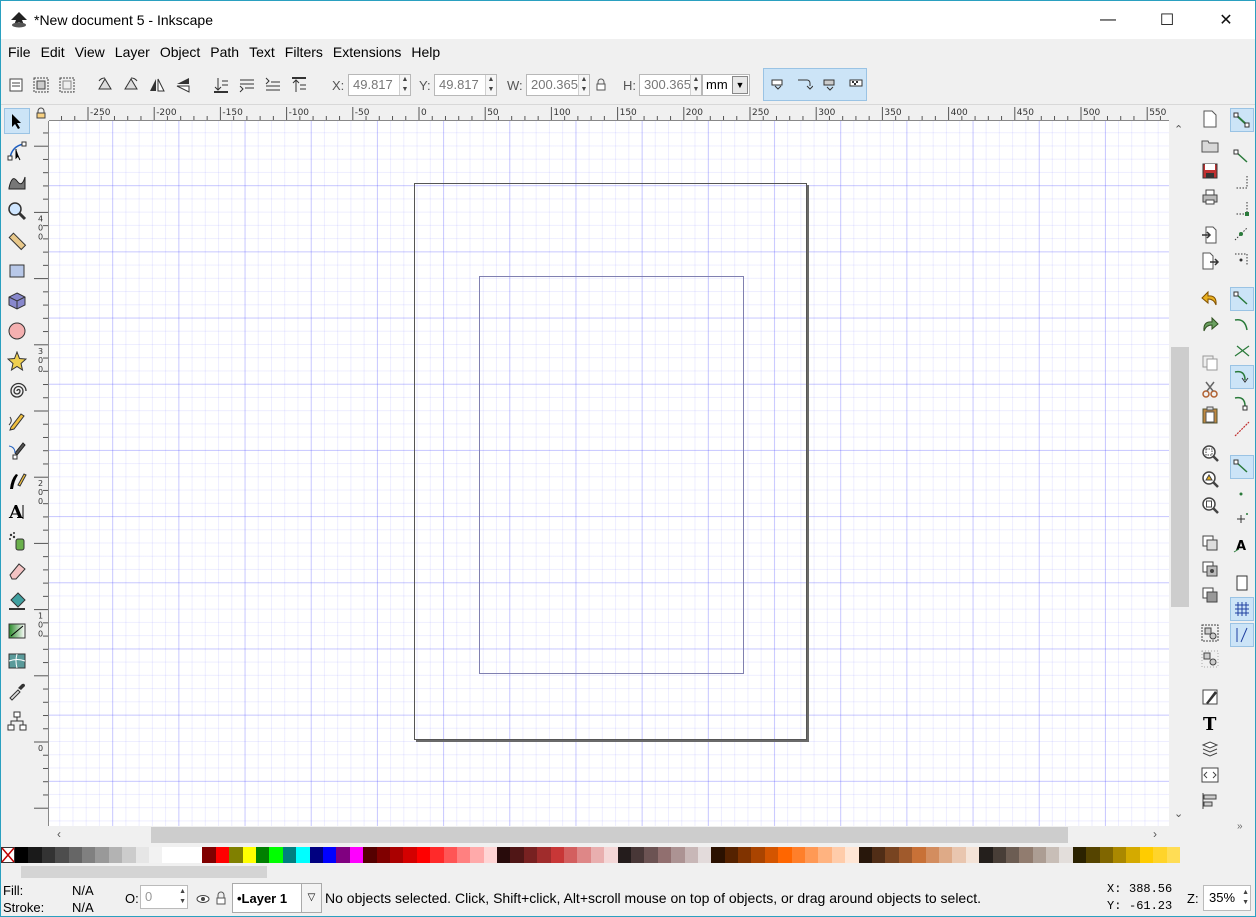 This screenshot has width=1256, height=917. Describe the element at coordinates (1210, 171) in the screenshot. I see `save-icon` at that location.